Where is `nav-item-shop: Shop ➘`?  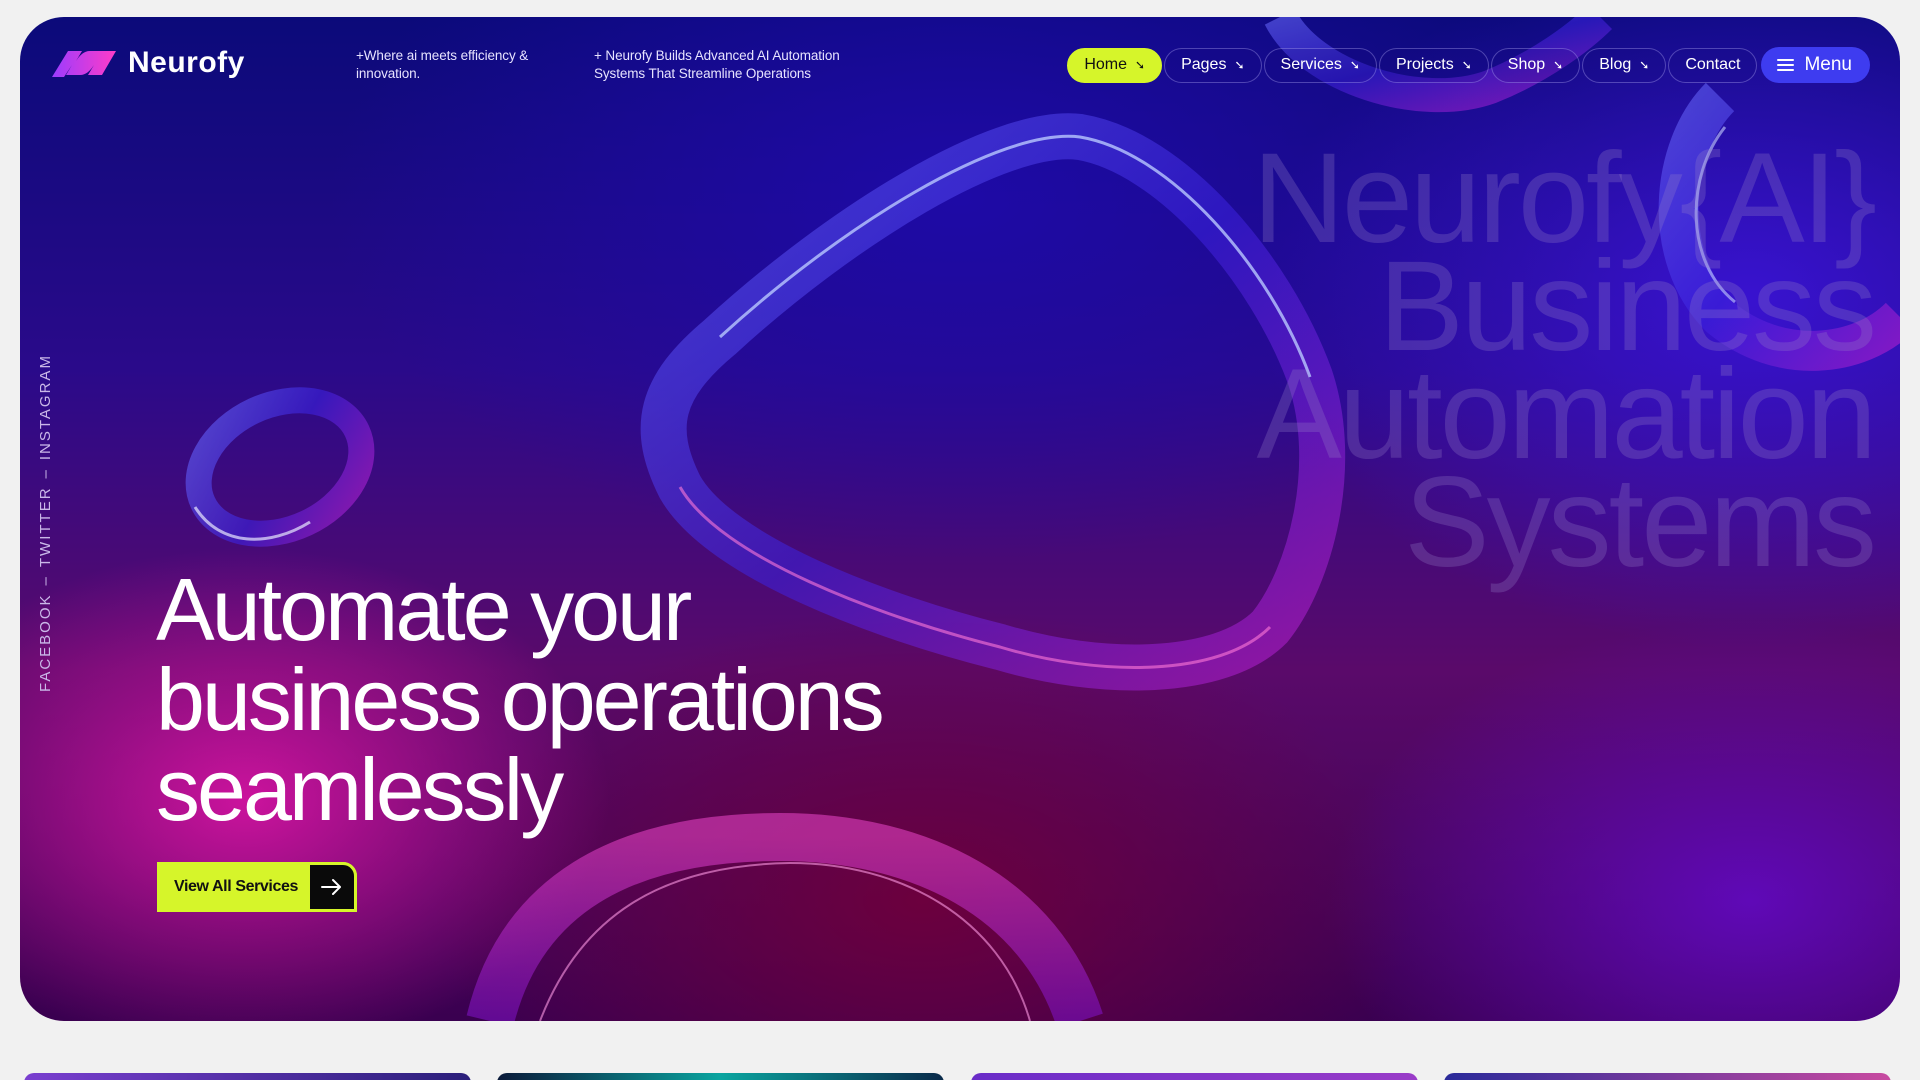
nav-item-shop: Shop ➘ is located at coordinates (1535, 65).